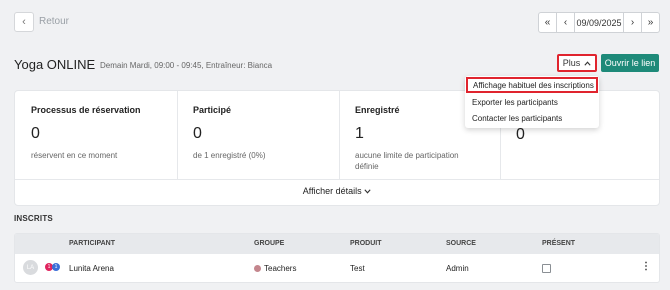  I want to click on plus-button-label: Plus, so click(571, 63).